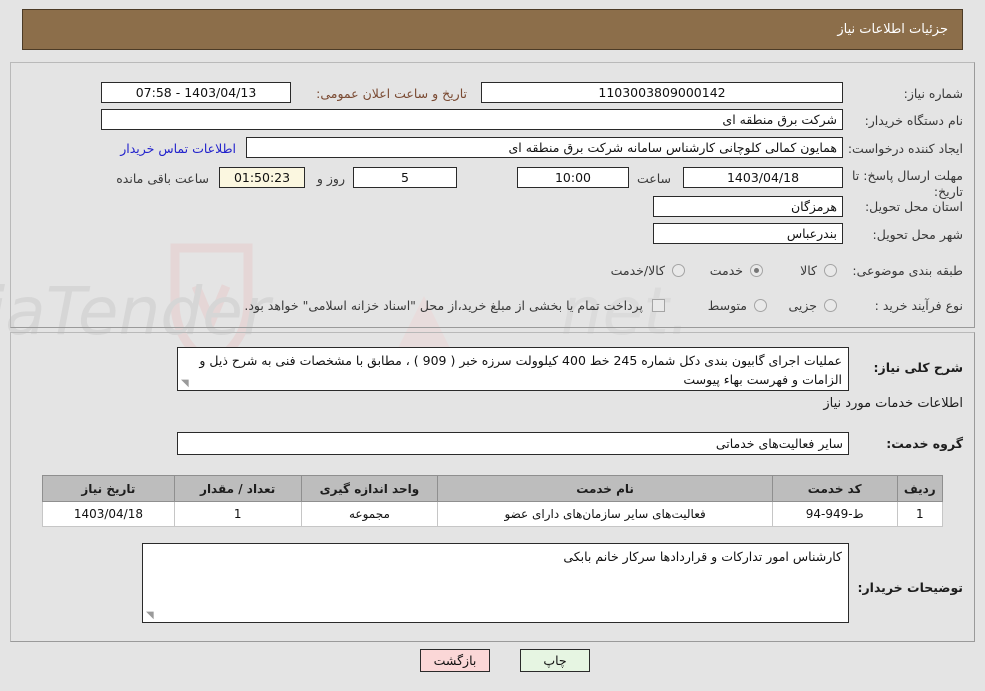 The image size is (985, 691). What do you see at coordinates (756, 270) in the screenshot?
I see `radio-classification-khedmat` at bounding box center [756, 270].